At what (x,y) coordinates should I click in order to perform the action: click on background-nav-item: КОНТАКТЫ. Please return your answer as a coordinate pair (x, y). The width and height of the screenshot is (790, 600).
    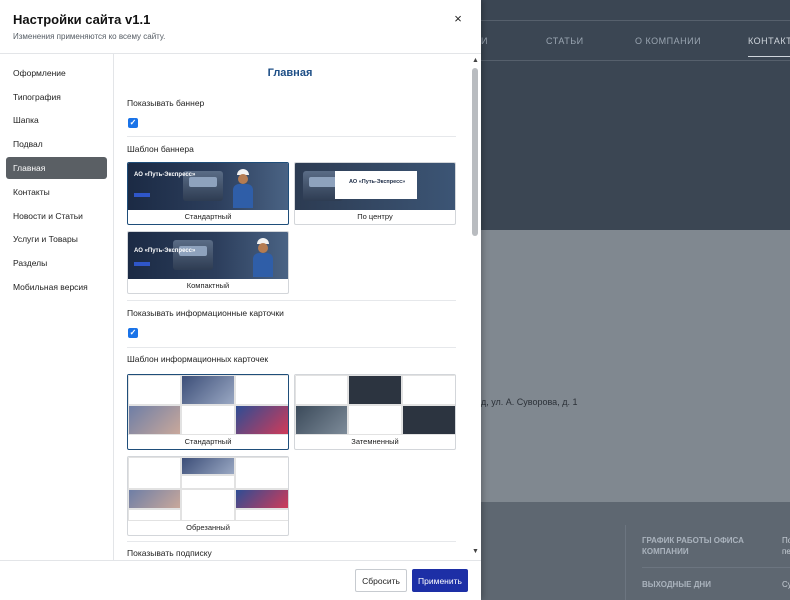
    Looking at the image, I should click on (769, 41).